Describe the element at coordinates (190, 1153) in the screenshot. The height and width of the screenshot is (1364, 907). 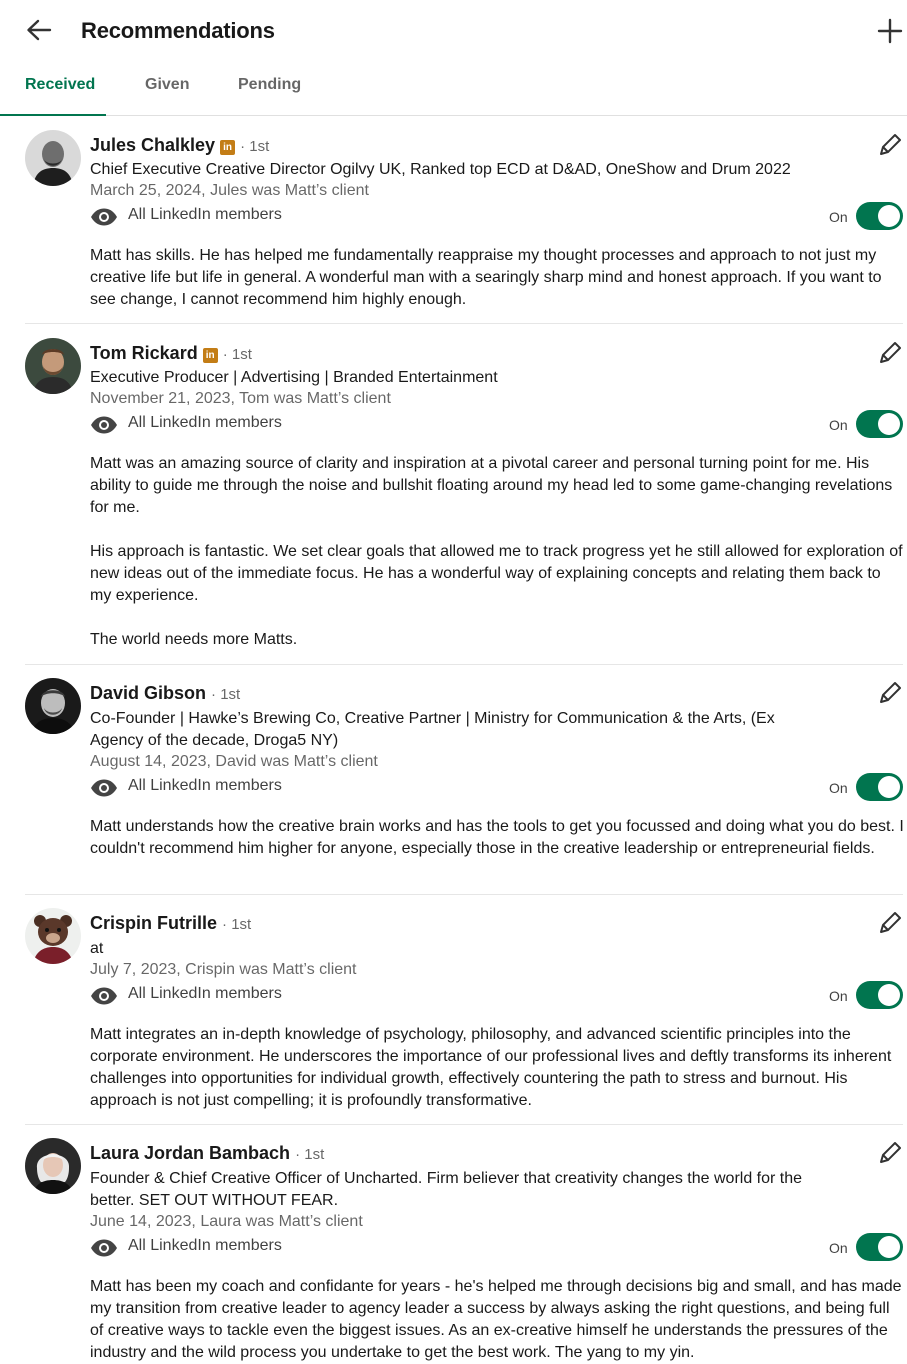
I see `recommender-name: Laura Jordan Bambach` at that location.